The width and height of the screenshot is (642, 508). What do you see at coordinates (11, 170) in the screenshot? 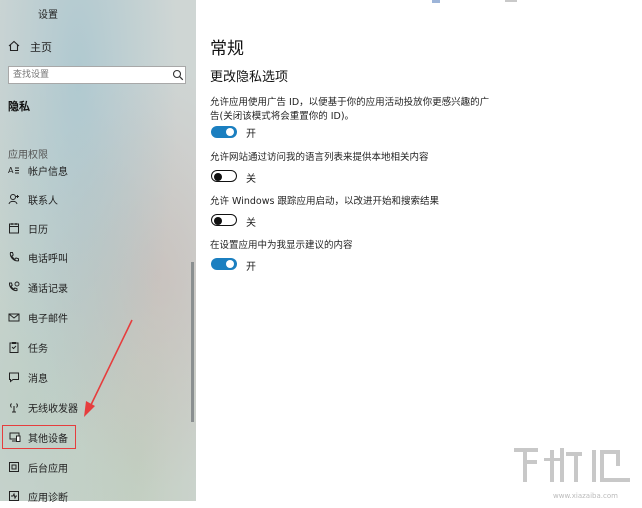
I see `svg-text: A` at bounding box center [11, 170].